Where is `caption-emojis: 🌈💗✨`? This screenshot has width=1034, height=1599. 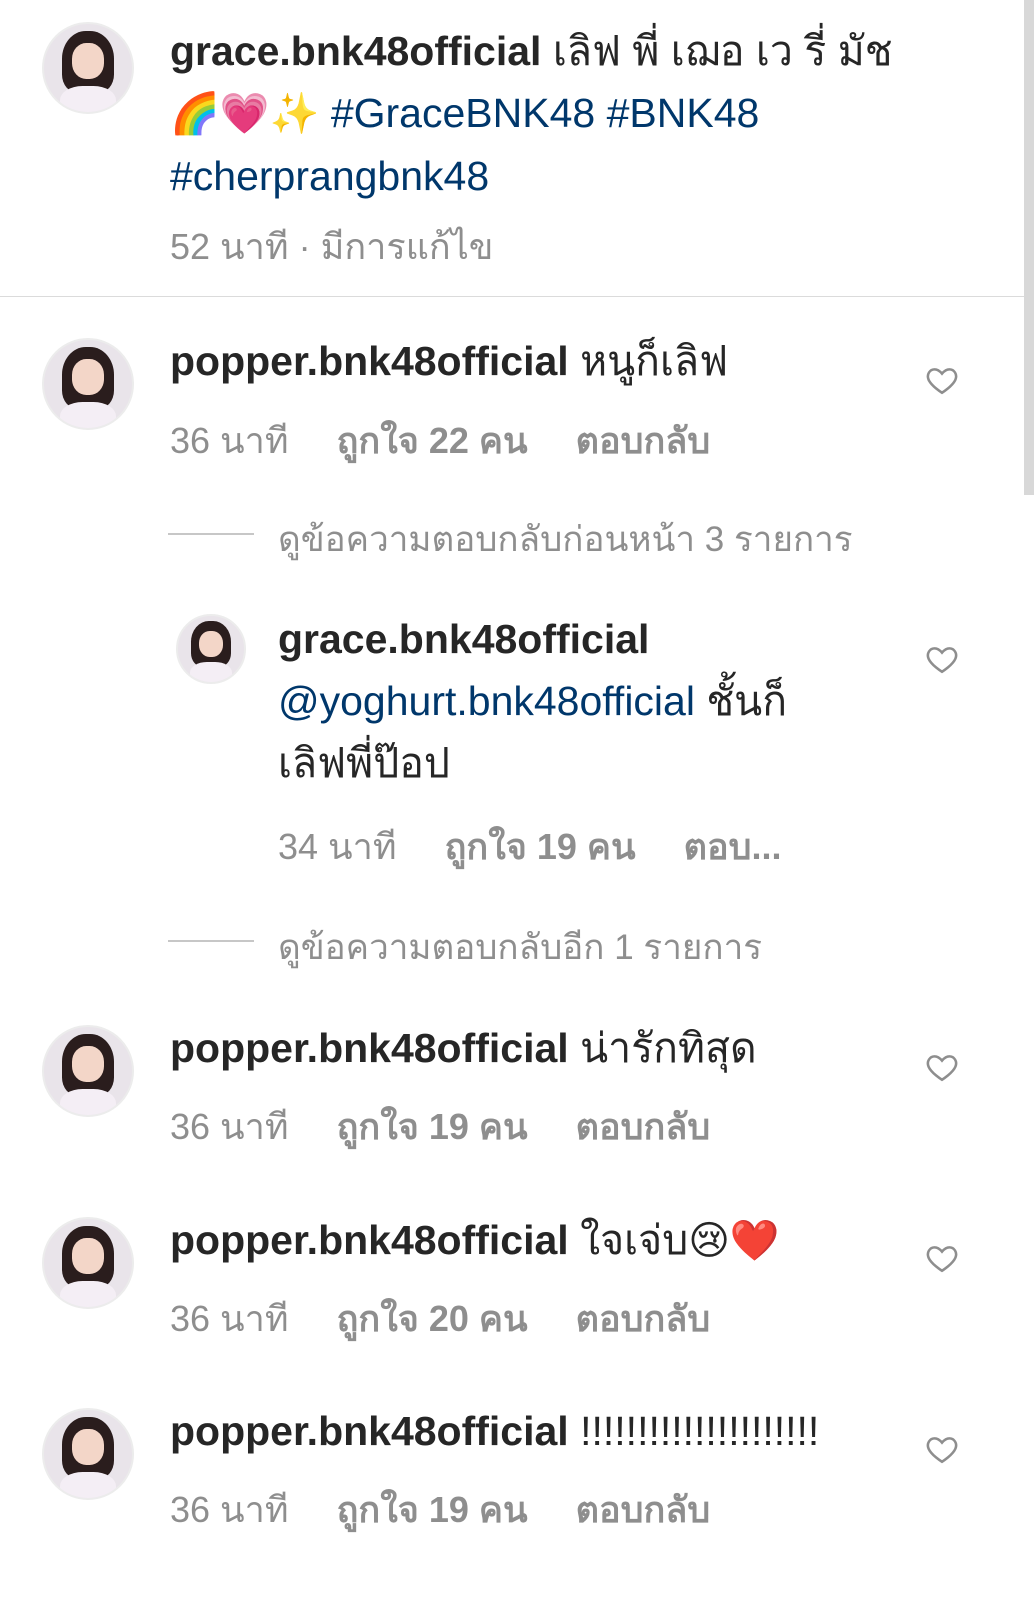 caption-emojis: 🌈💗✨ is located at coordinates (245, 114).